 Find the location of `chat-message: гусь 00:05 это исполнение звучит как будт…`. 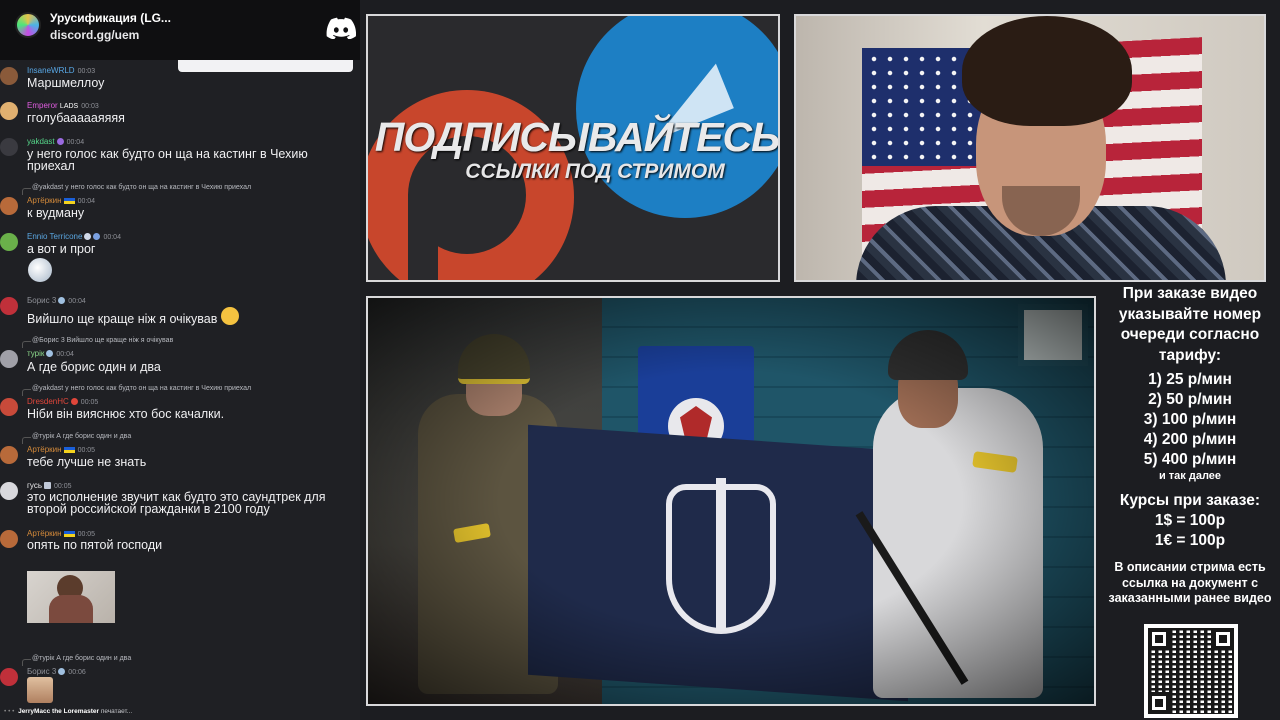

chat-message: гусь 00:05 это исполнение звучит как будт… is located at coordinates (179, 499).